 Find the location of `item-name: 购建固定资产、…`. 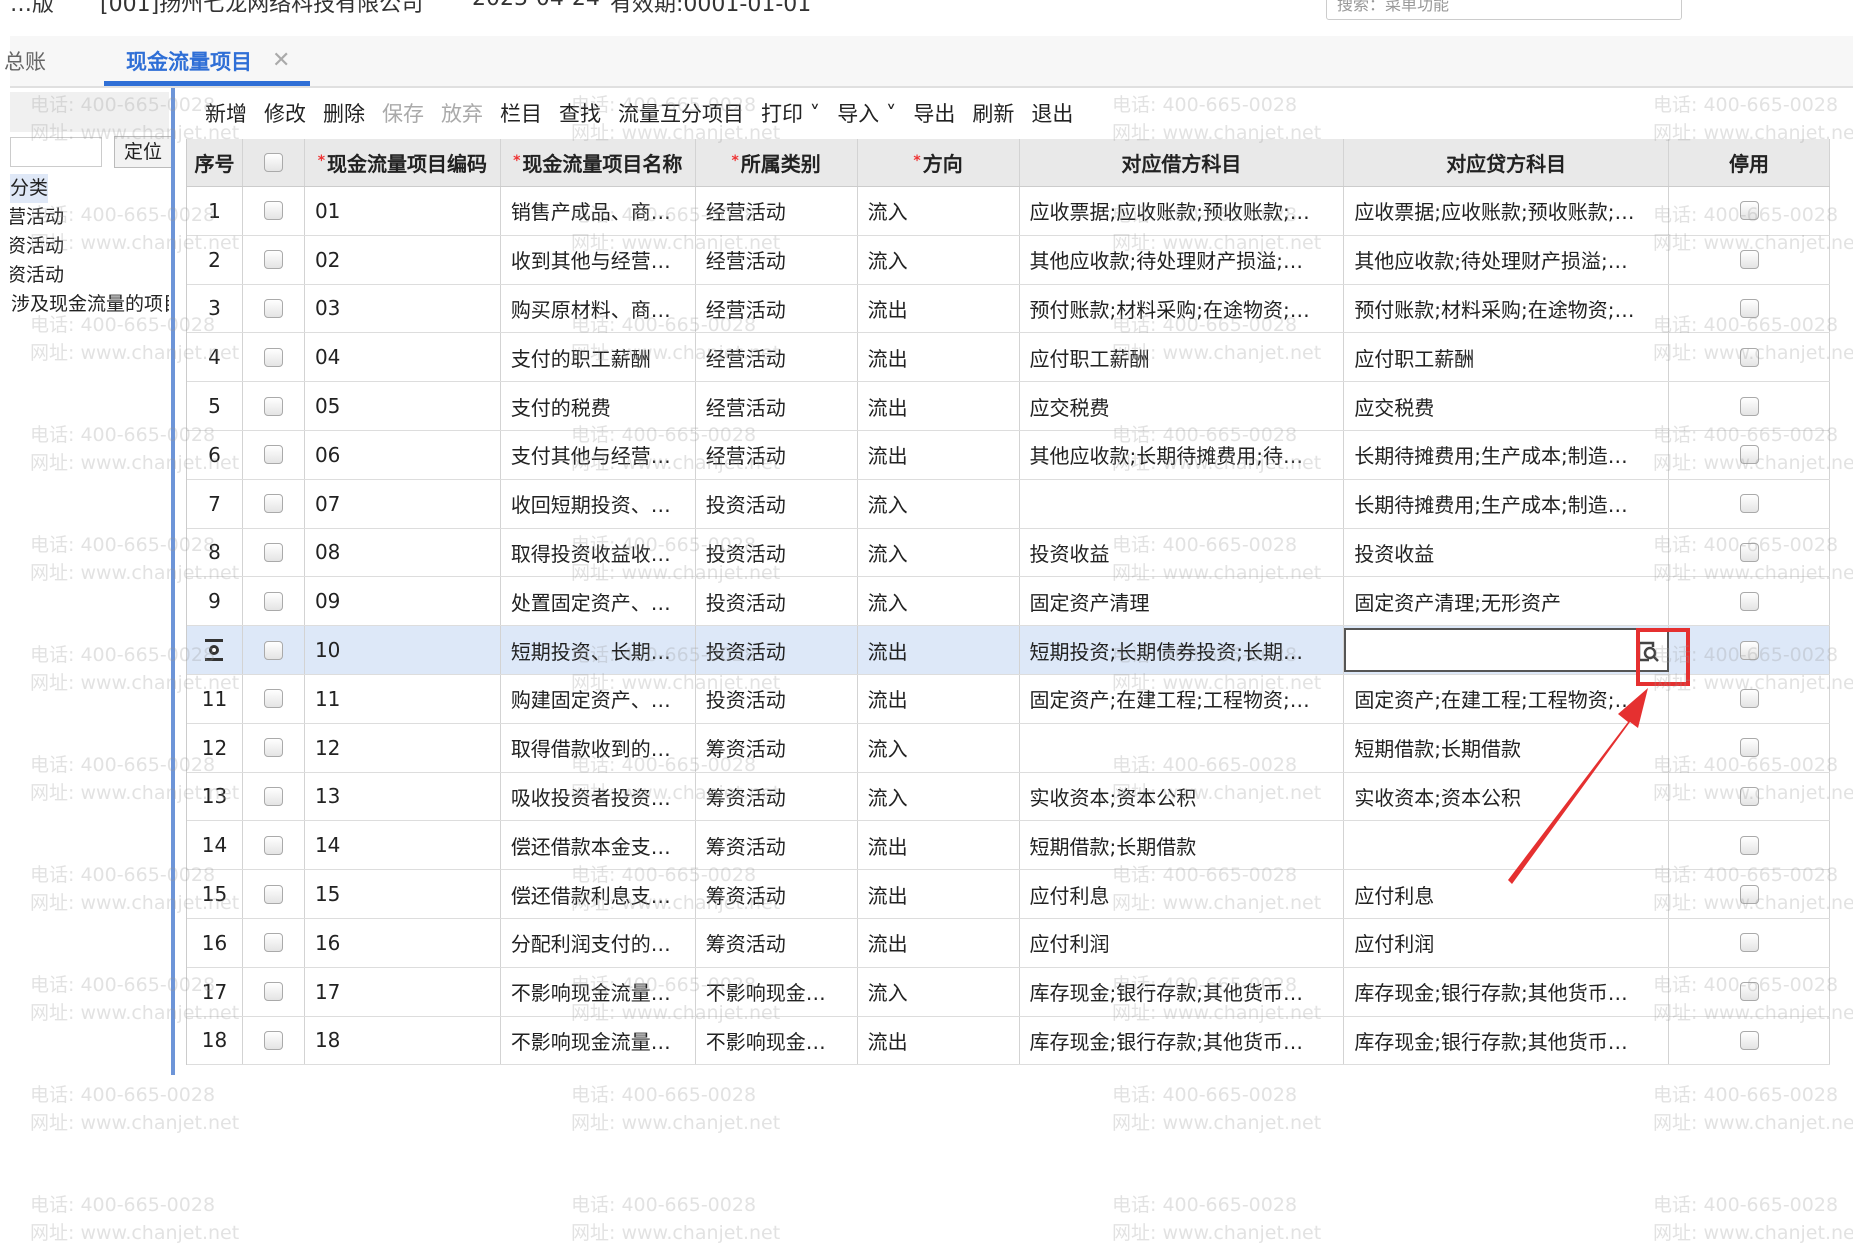

item-name: 购建固定资产、… is located at coordinates (598, 698).